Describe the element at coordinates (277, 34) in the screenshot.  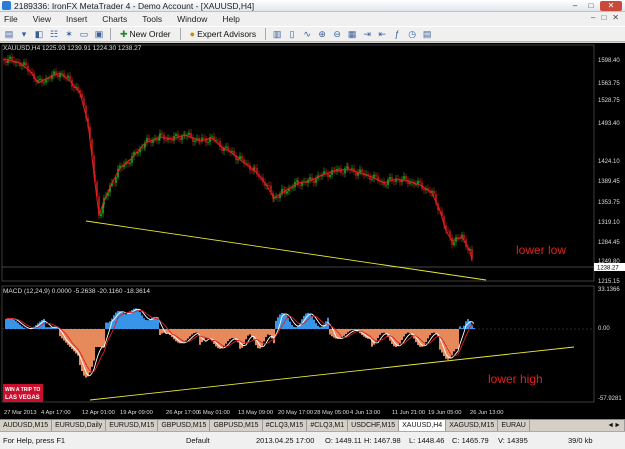
I see `bar-chart-icon: ▥` at that location.